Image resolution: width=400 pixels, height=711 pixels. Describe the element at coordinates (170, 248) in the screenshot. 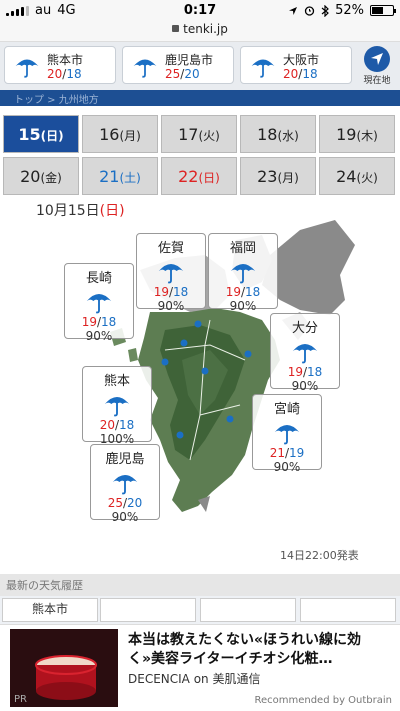

I see `forecast-city: 佐賀` at that location.